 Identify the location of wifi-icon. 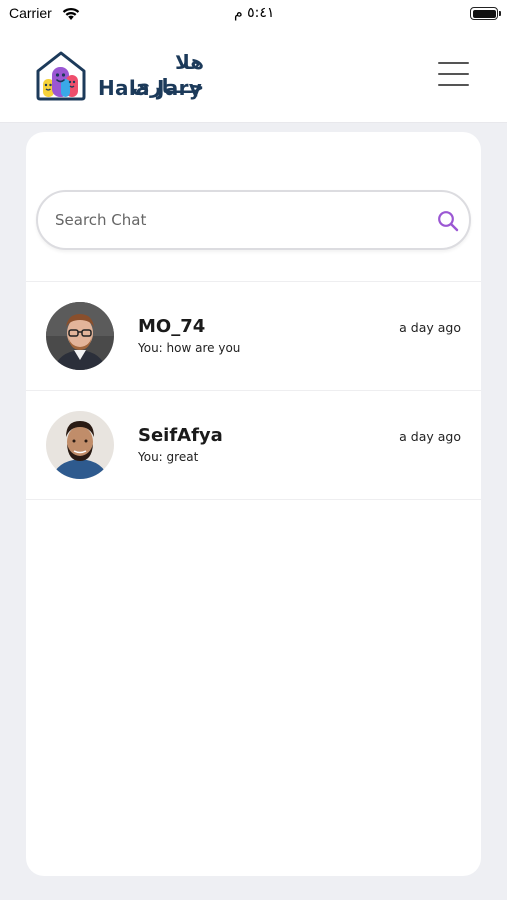
(71, 13).